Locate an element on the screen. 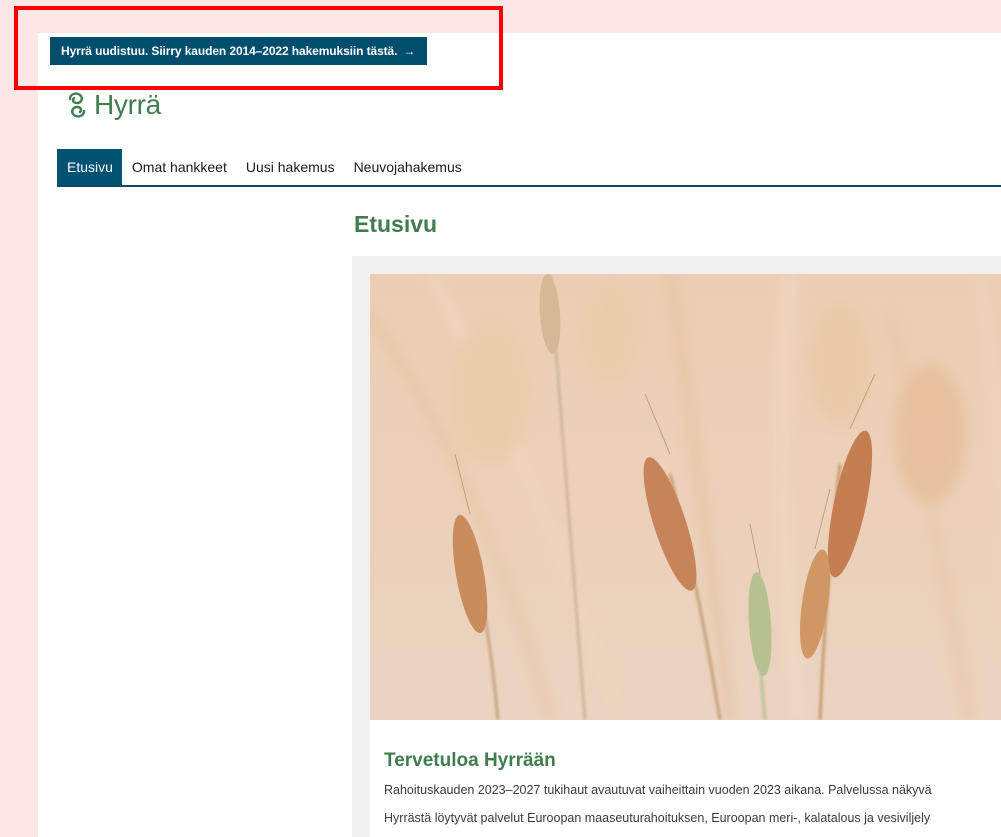 The image size is (1001, 837). nav-item-neuvojahakemus: Neuvojahakemus is located at coordinates (407, 167).